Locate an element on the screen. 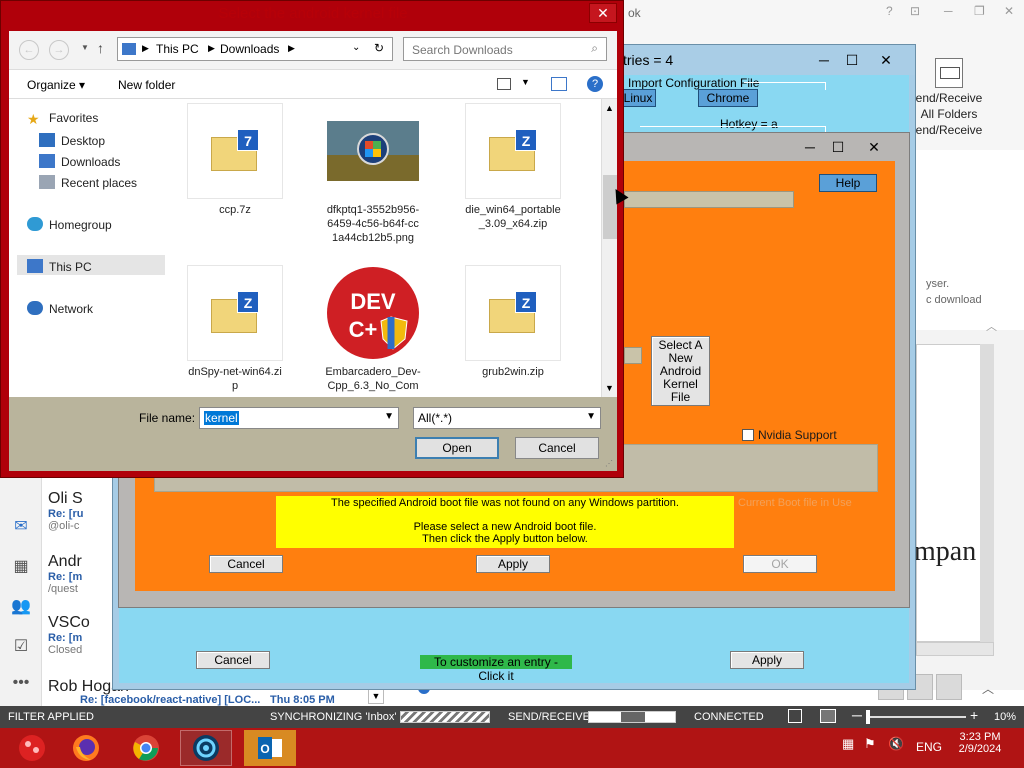 Image resolution: width=1024 pixels, height=768 pixels. zoom-slider-thumb is located at coordinates (868, 717).